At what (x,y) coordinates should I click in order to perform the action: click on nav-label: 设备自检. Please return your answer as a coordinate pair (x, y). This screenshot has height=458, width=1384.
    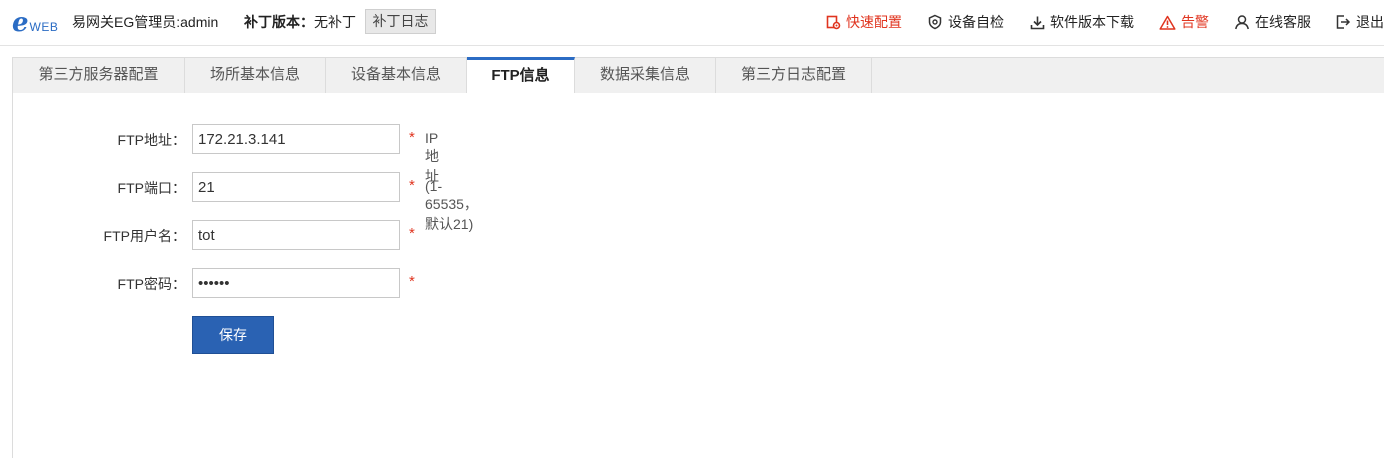
    Looking at the image, I should click on (976, 22).